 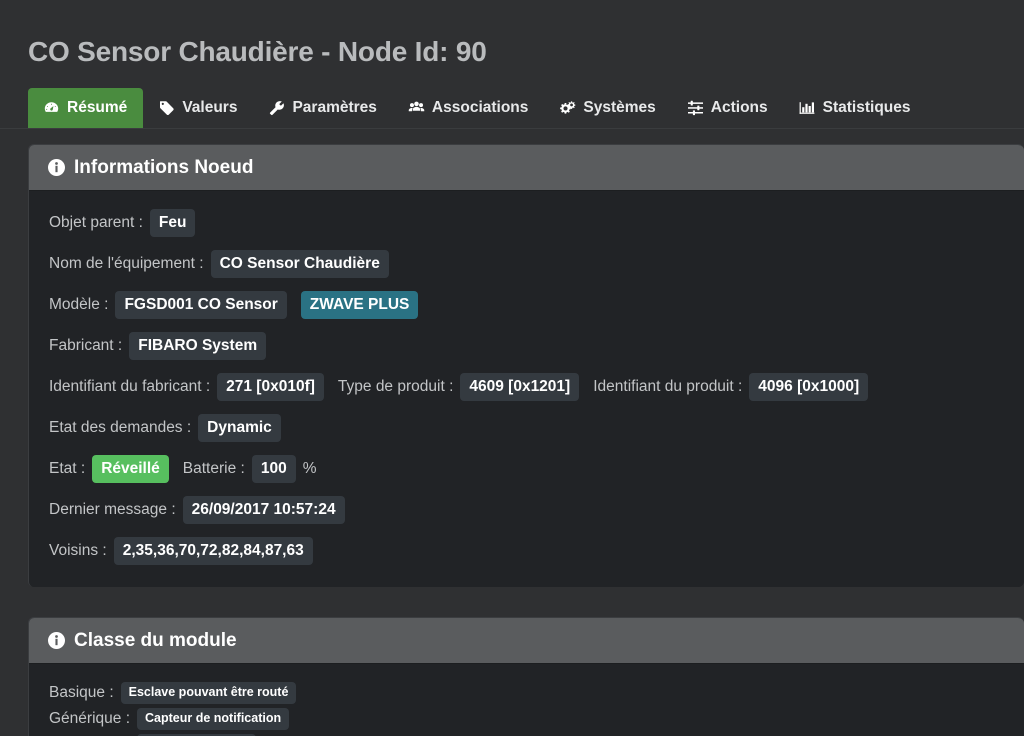 What do you see at coordinates (270, 386) in the screenshot?
I see `value-identifiant-fabricant: 271 [0x010f]` at bounding box center [270, 386].